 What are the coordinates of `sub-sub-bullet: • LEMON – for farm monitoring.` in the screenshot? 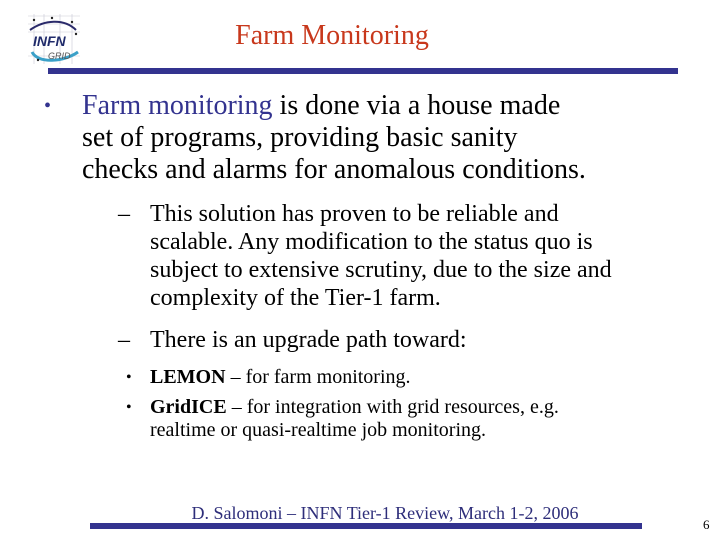 It's located at (398, 377).